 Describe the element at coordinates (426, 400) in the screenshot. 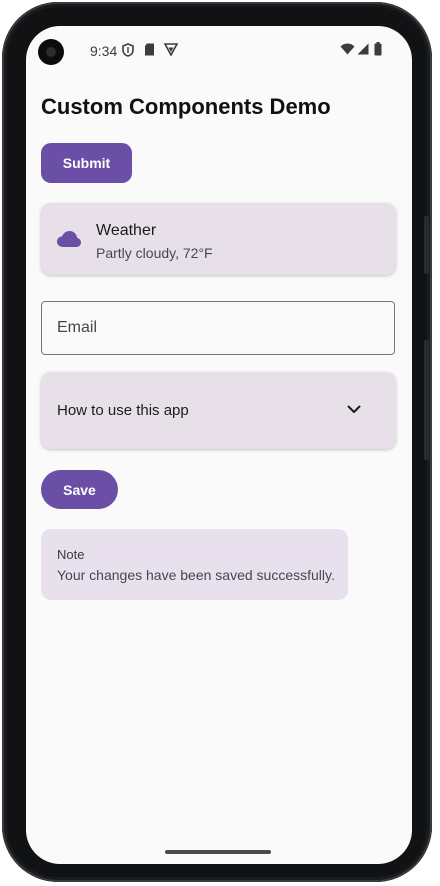

I see `volume-button` at that location.